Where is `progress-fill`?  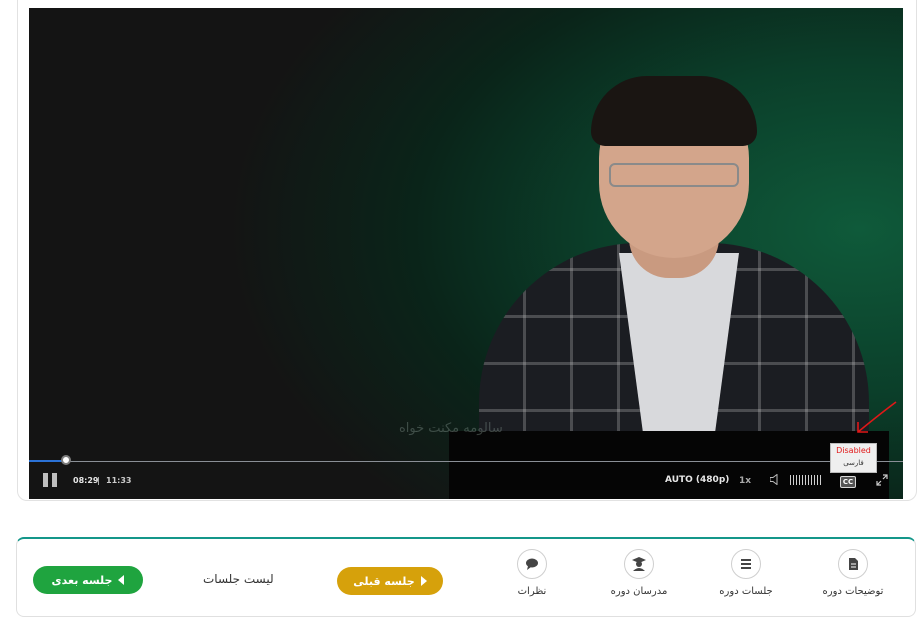
progress-fill is located at coordinates (46, 461).